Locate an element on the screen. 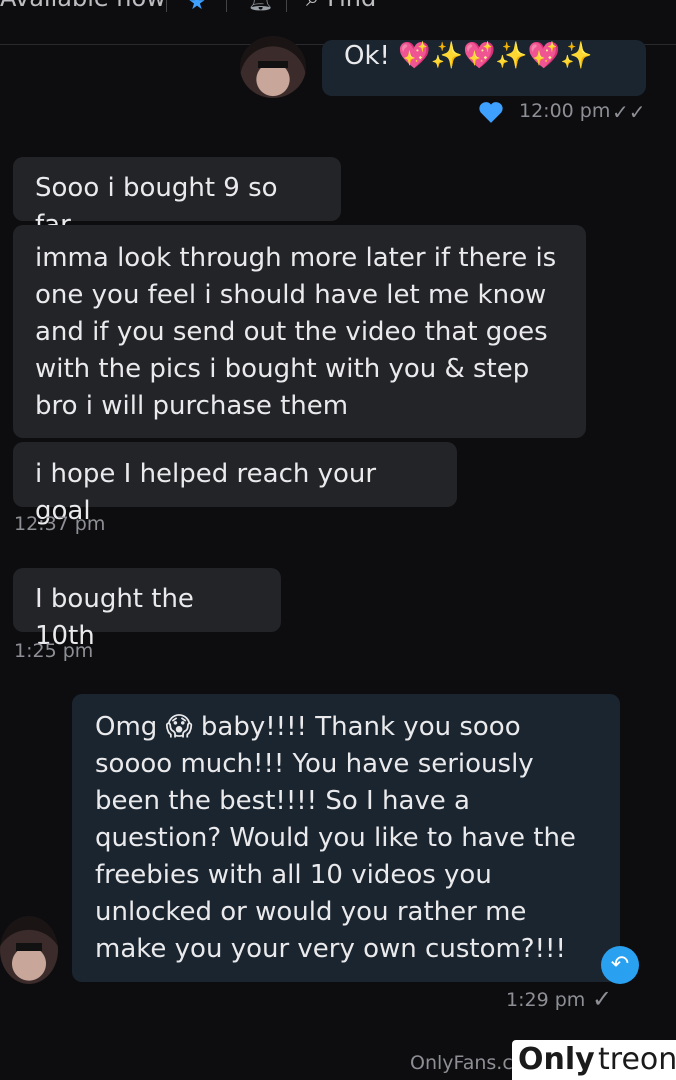 Image resolution: width=676 pixels, height=1080 pixels. message-bubble-incoming: Sooo i bought 9 so far is located at coordinates (177, 198).